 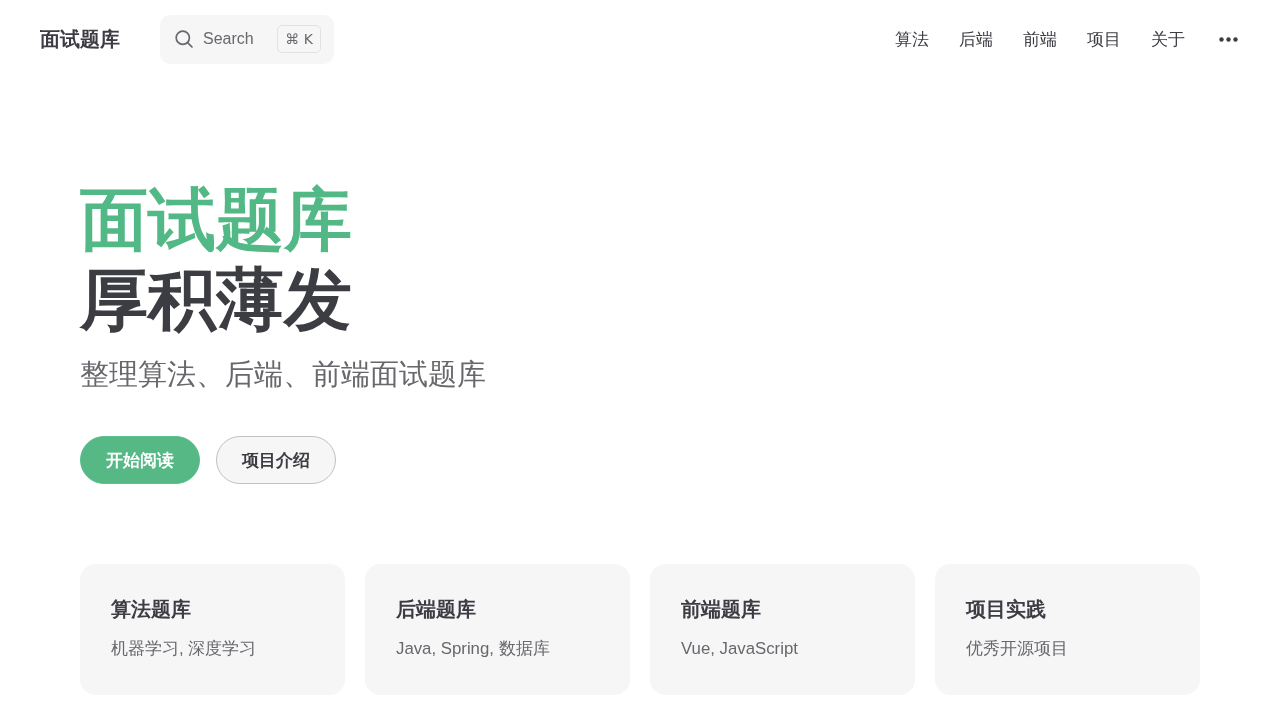 I want to click on nav-link: 算法, so click(x=912, y=39).